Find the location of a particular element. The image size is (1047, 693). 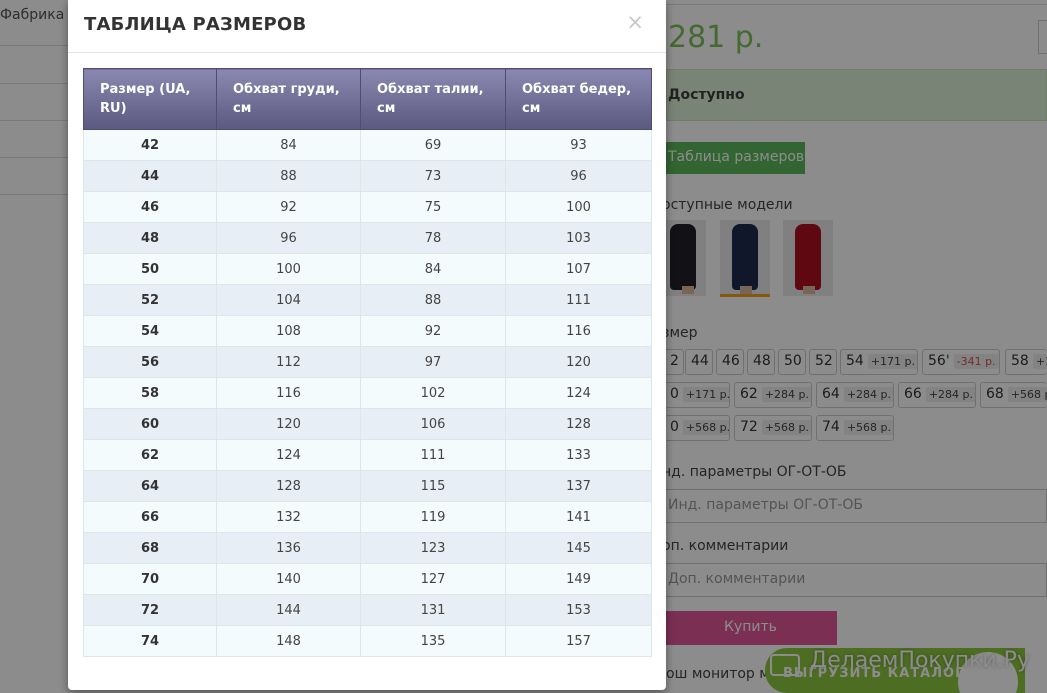

hips-cell: 153 is located at coordinates (578, 610).